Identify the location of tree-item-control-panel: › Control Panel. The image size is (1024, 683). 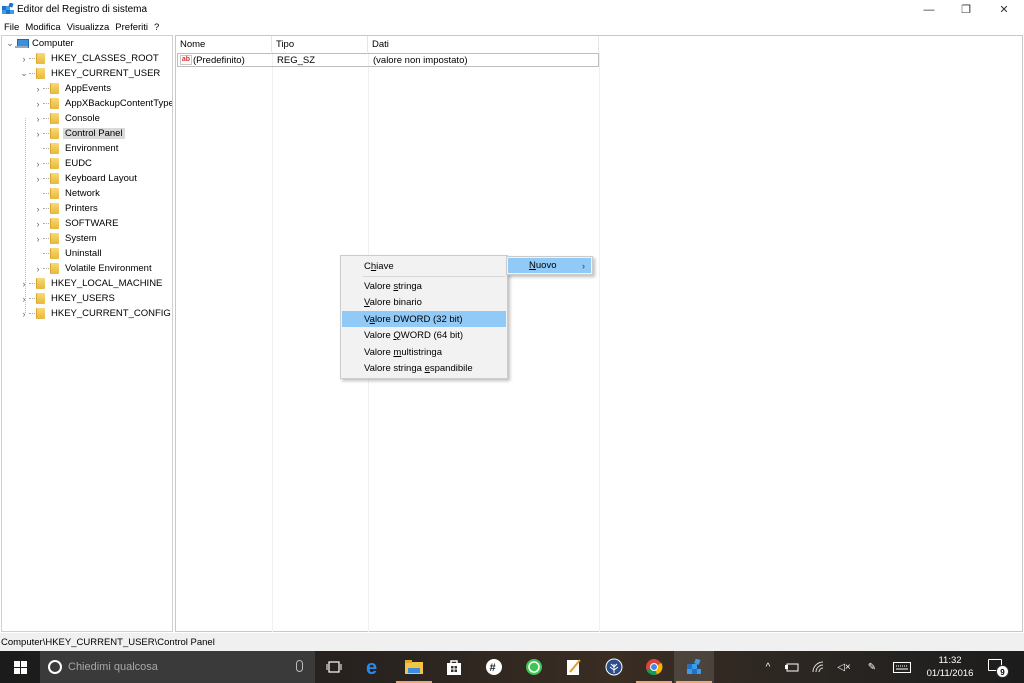
(79, 133).